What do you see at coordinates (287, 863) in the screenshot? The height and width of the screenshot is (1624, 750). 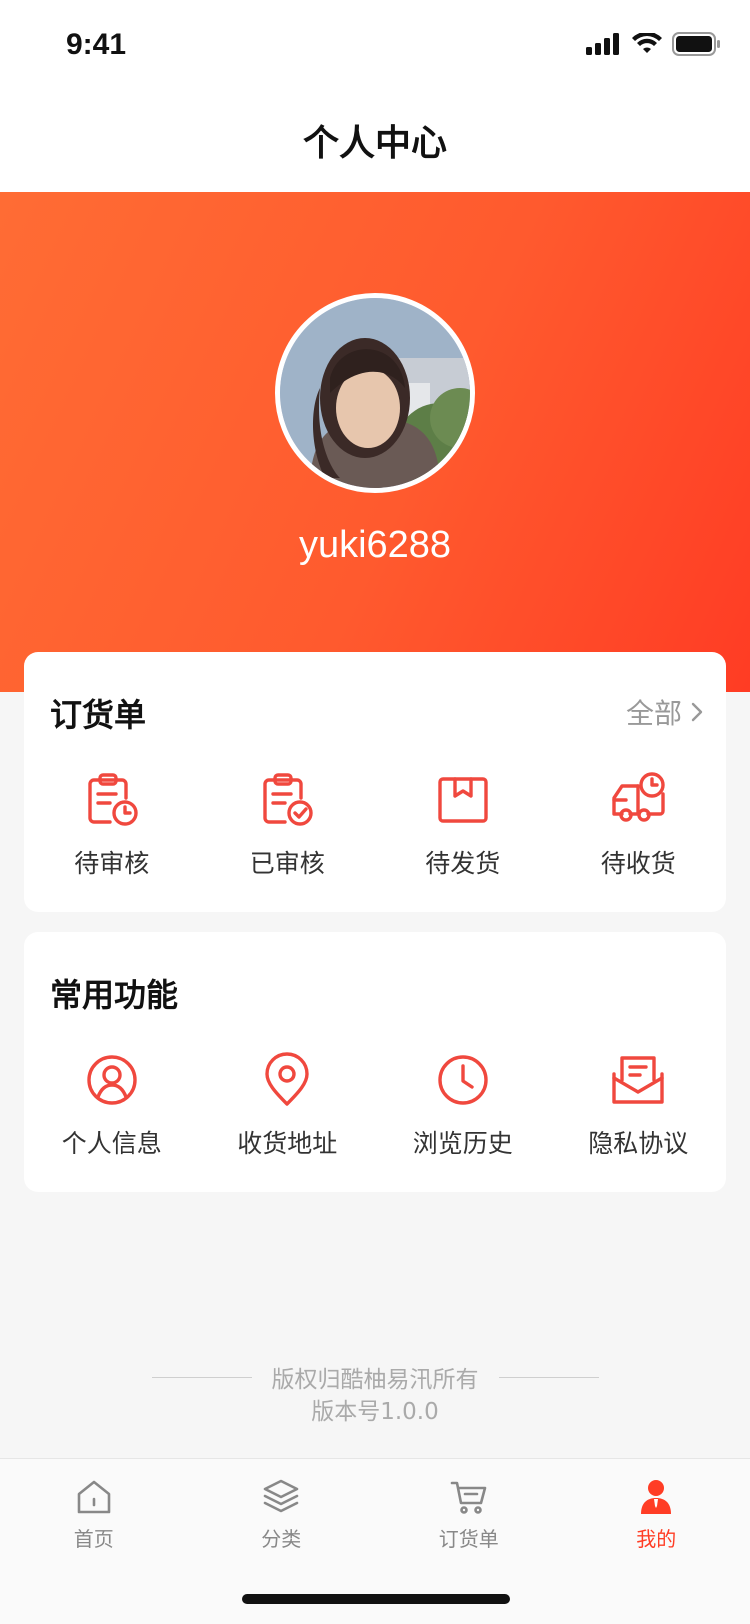 I see `order-reviewed-label: 已审核` at bounding box center [287, 863].